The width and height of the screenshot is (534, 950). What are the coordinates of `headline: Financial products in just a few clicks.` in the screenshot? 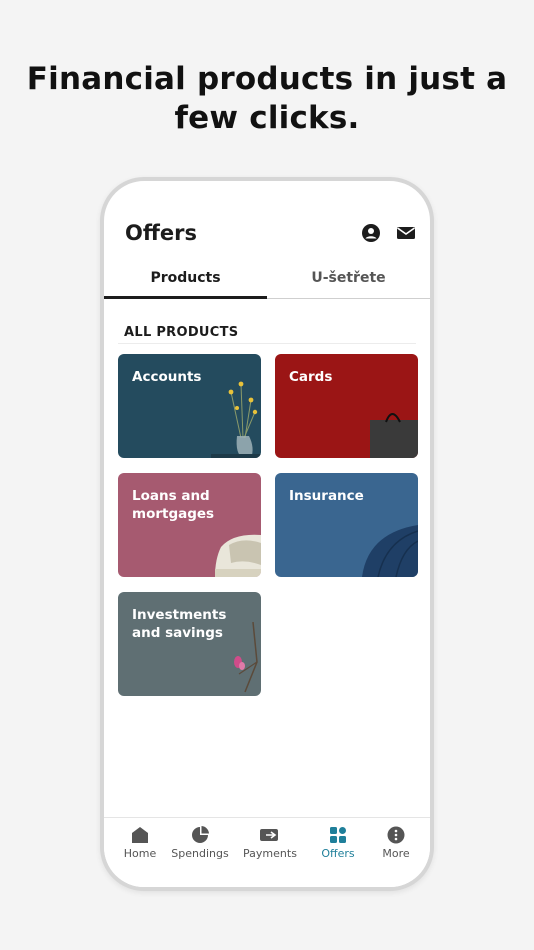 It's located at (267, 98).